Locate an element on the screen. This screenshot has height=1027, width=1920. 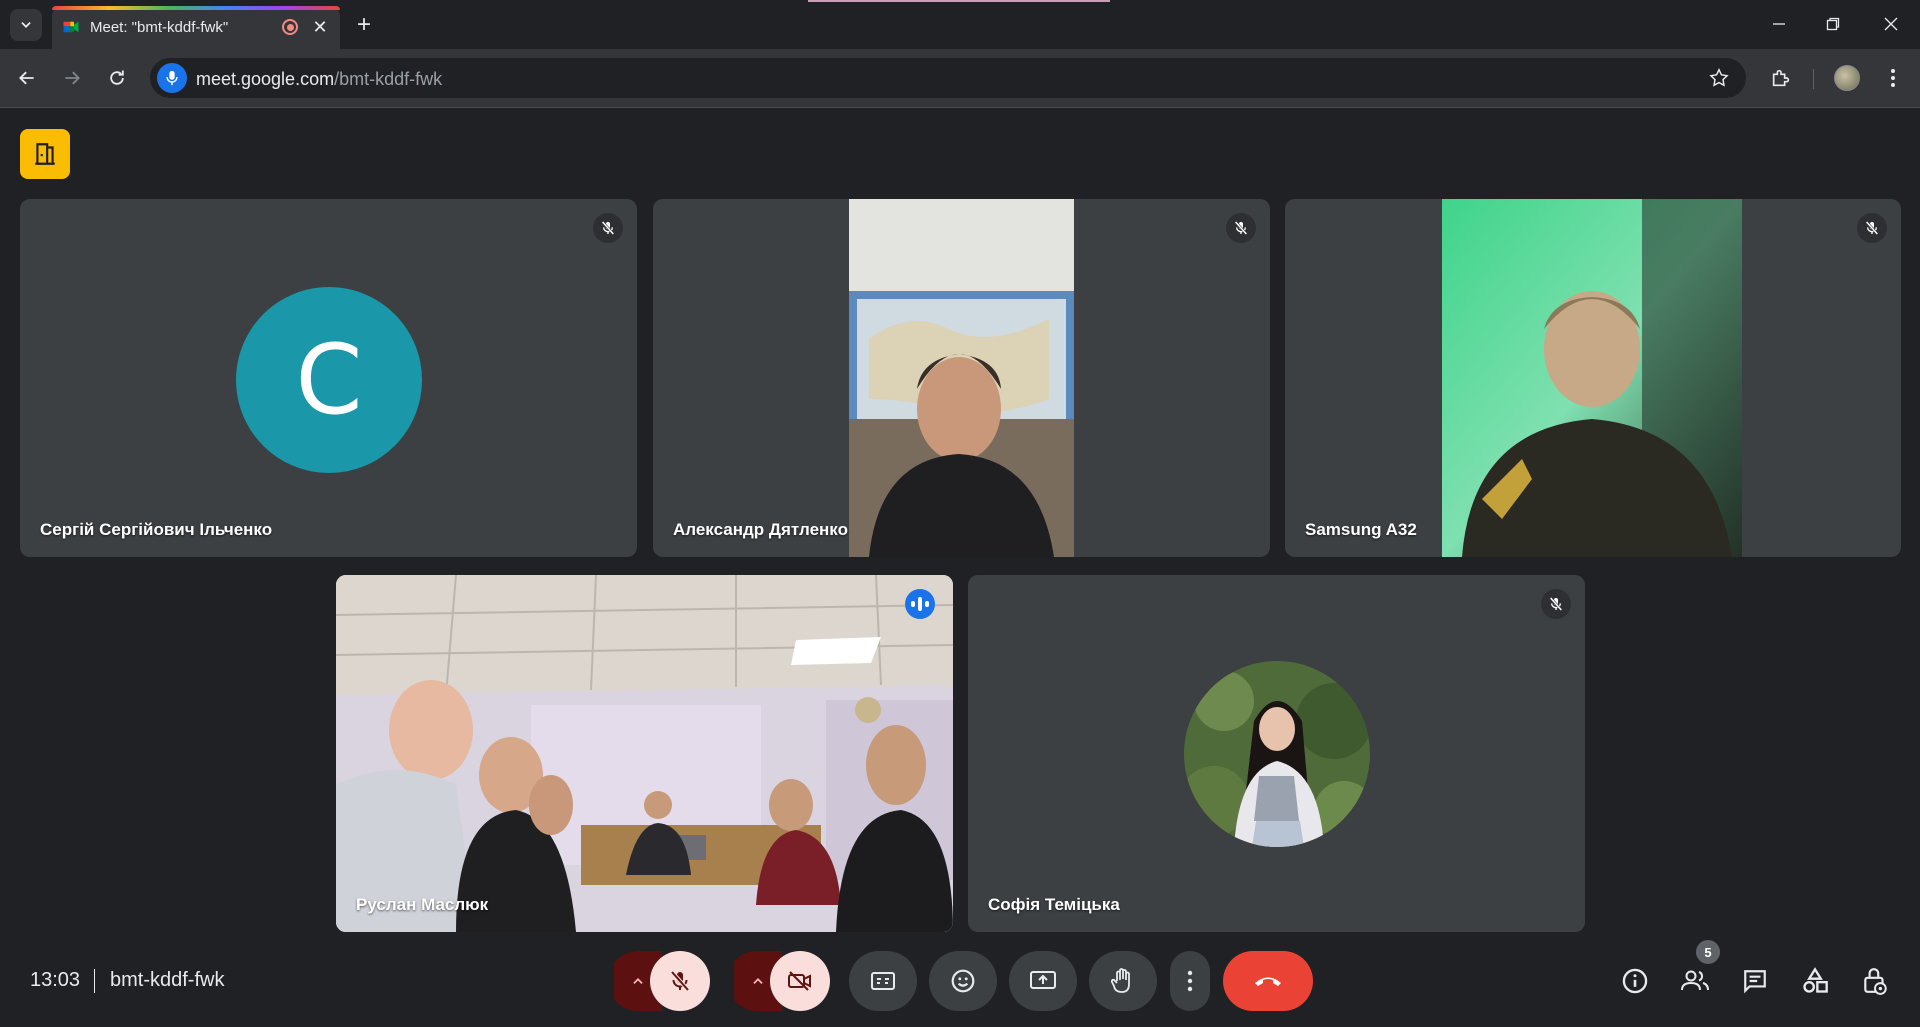
meeting-time: 13:03 is located at coordinates (55, 980).